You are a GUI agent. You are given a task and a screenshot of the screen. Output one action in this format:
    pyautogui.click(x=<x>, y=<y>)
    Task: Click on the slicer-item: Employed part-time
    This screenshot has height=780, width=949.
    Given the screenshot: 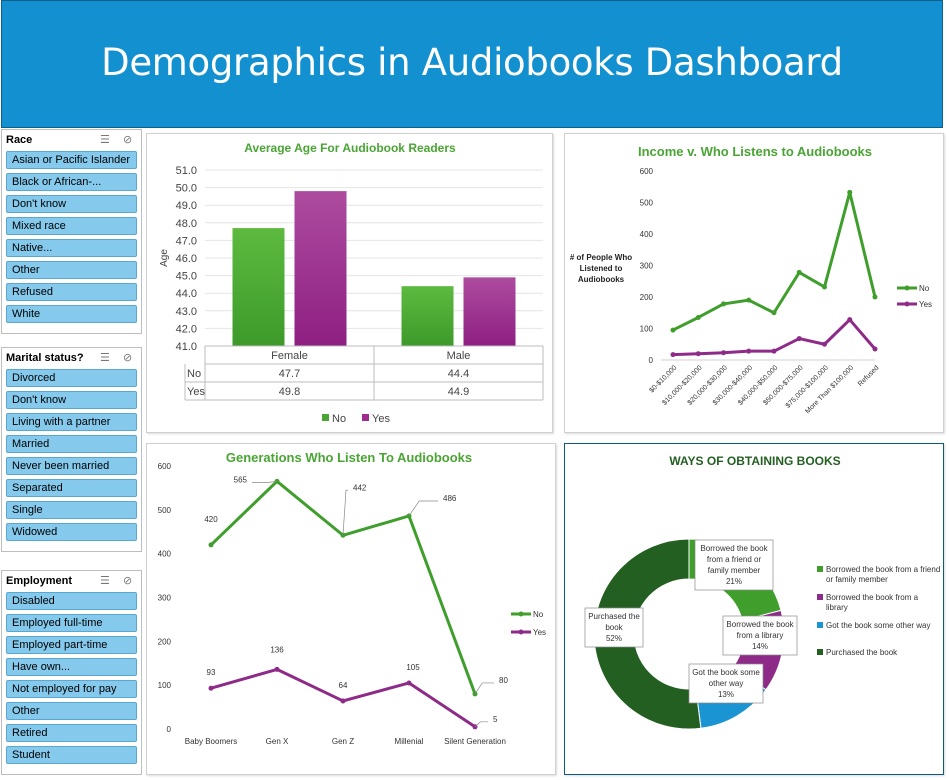 What is the action you would take?
    pyautogui.click(x=71, y=645)
    